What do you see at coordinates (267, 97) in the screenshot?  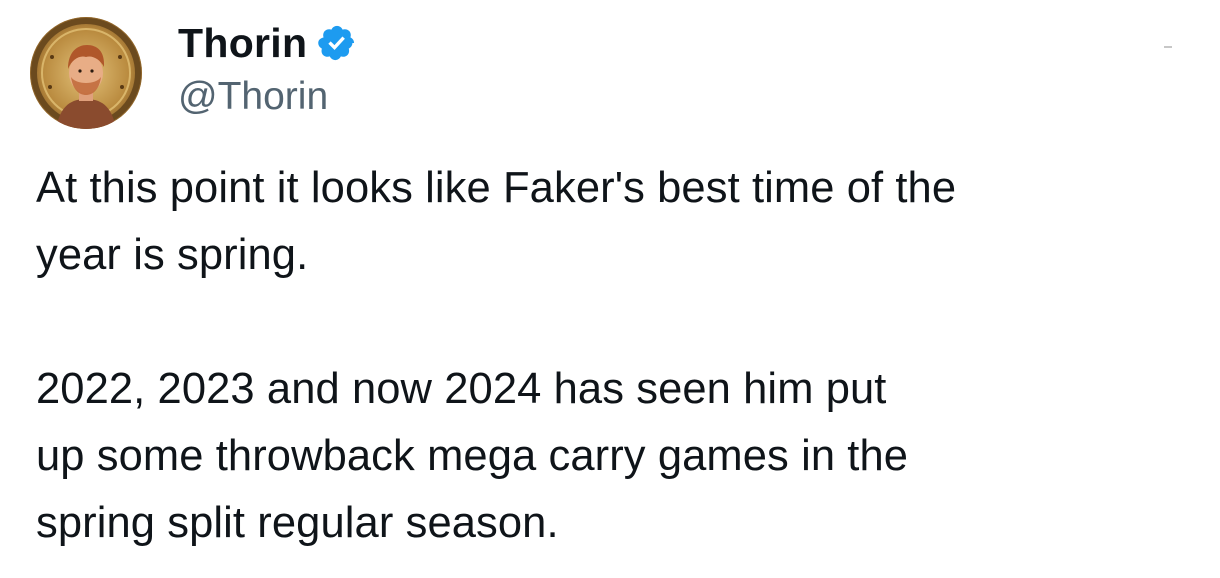 I see `author-handle: @Thorin` at bounding box center [267, 97].